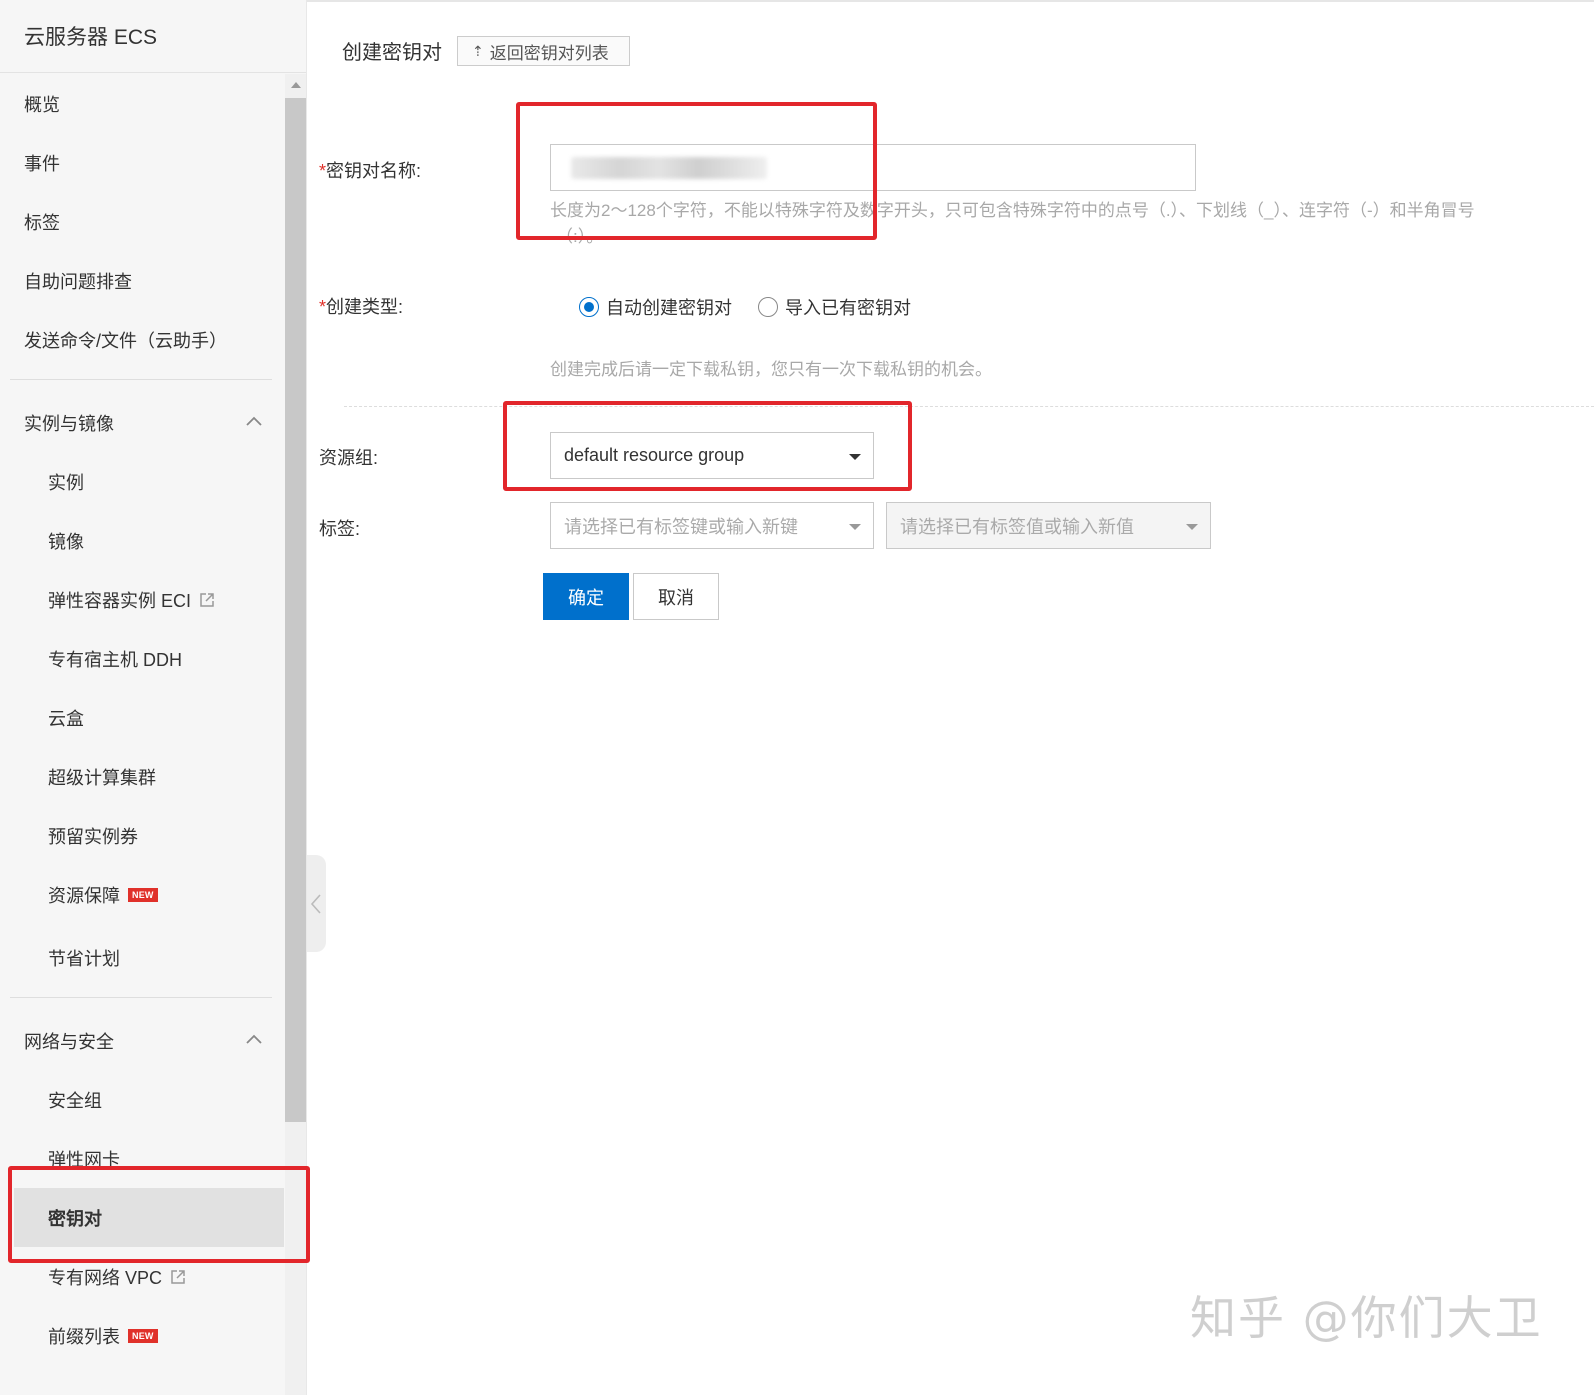 The width and height of the screenshot is (1594, 1395). What do you see at coordinates (586, 596) in the screenshot?
I see `confirm-button: 确定` at bounding box center [586, 596].